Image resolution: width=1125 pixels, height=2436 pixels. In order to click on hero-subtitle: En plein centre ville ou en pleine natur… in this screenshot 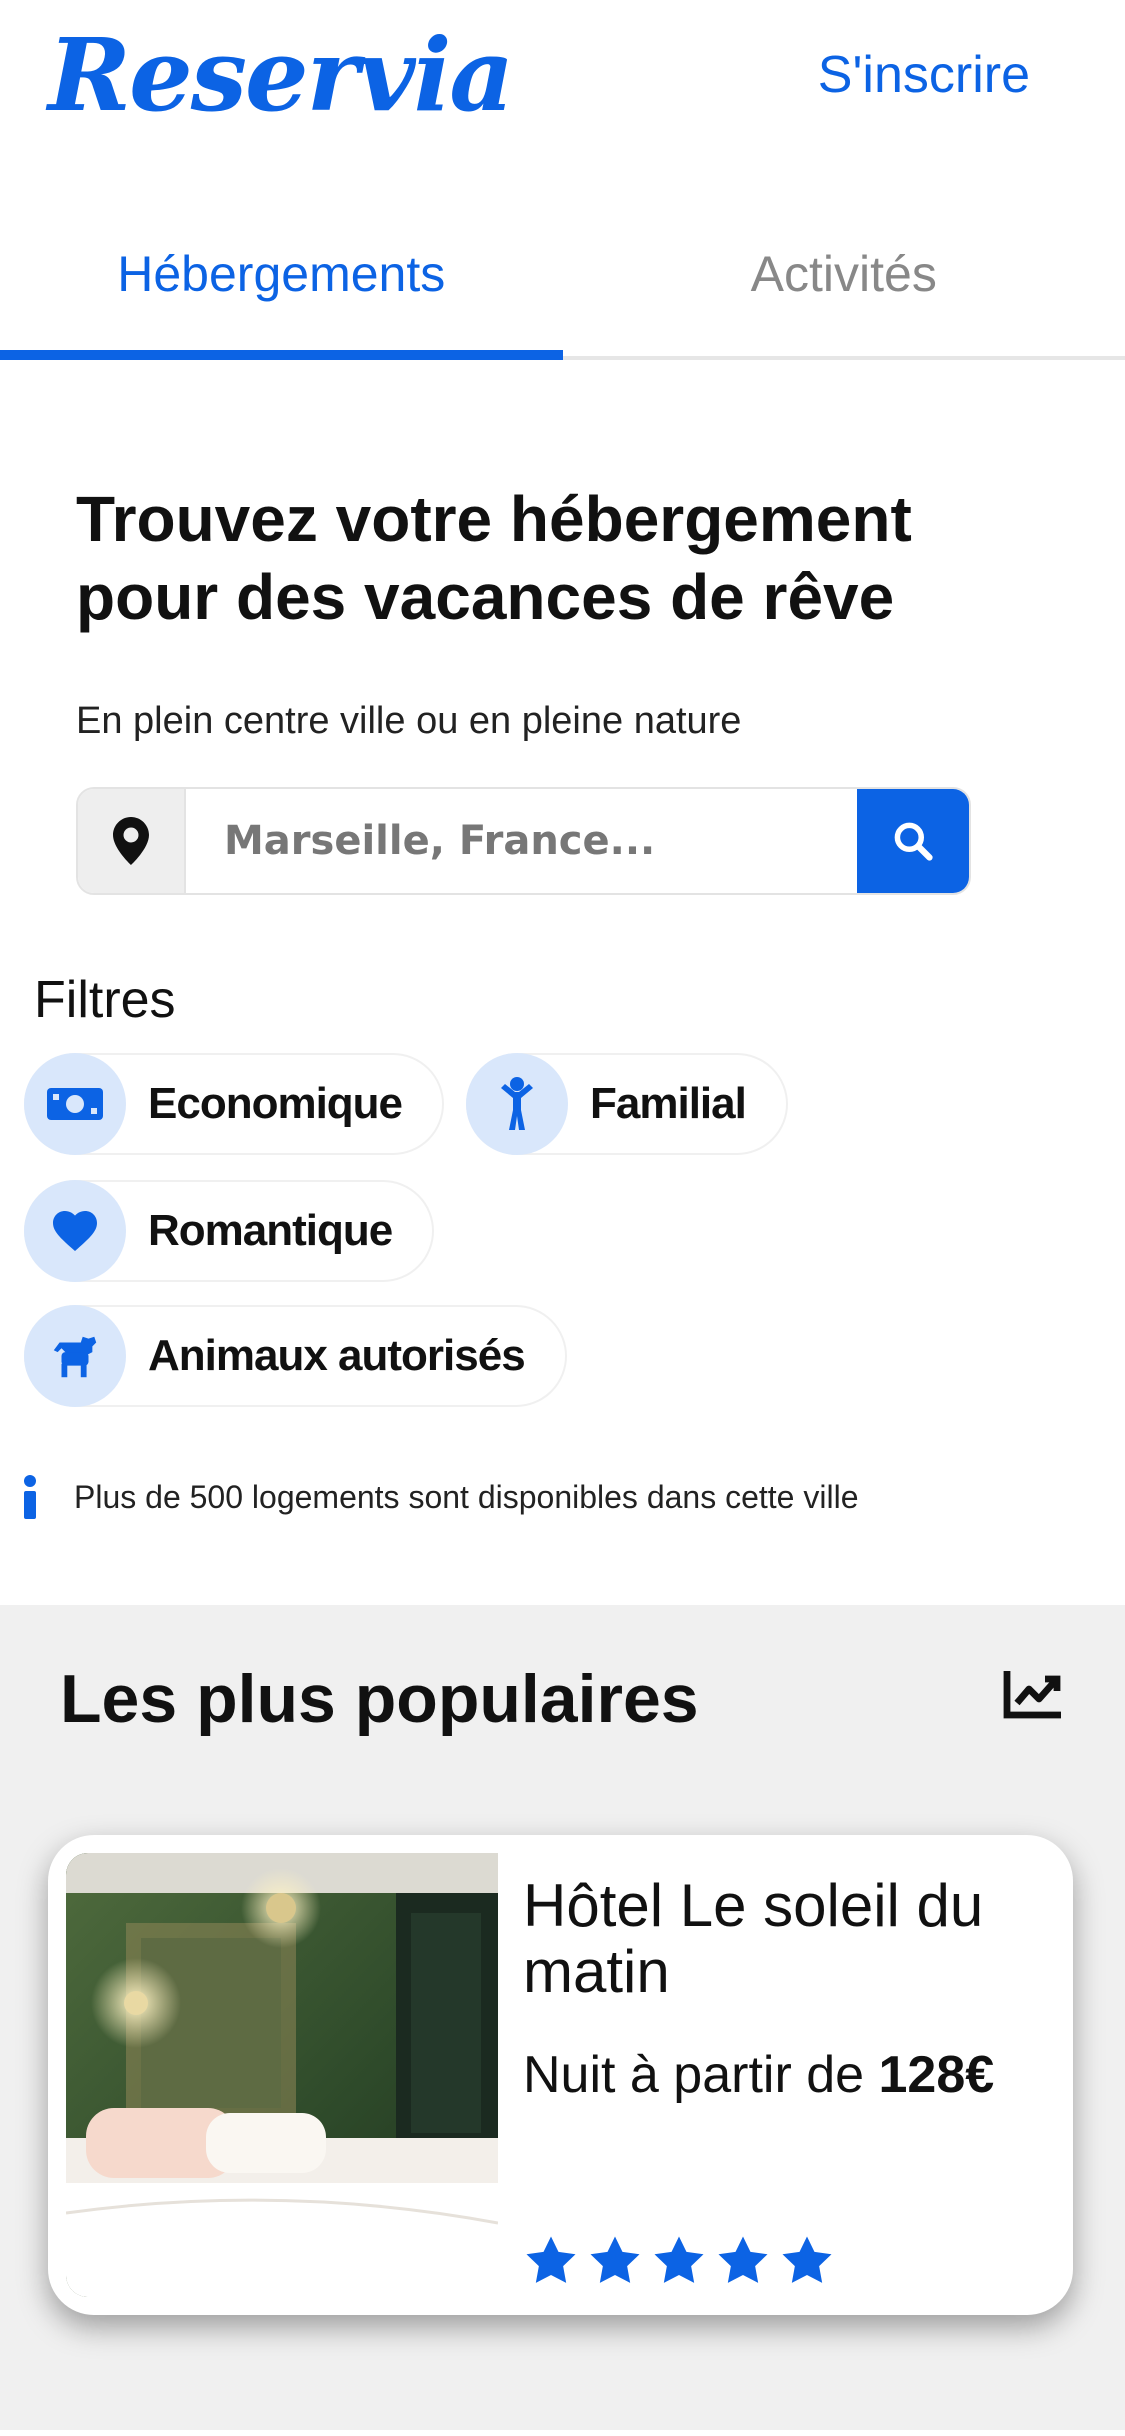, I will do `click(409, 721)`.